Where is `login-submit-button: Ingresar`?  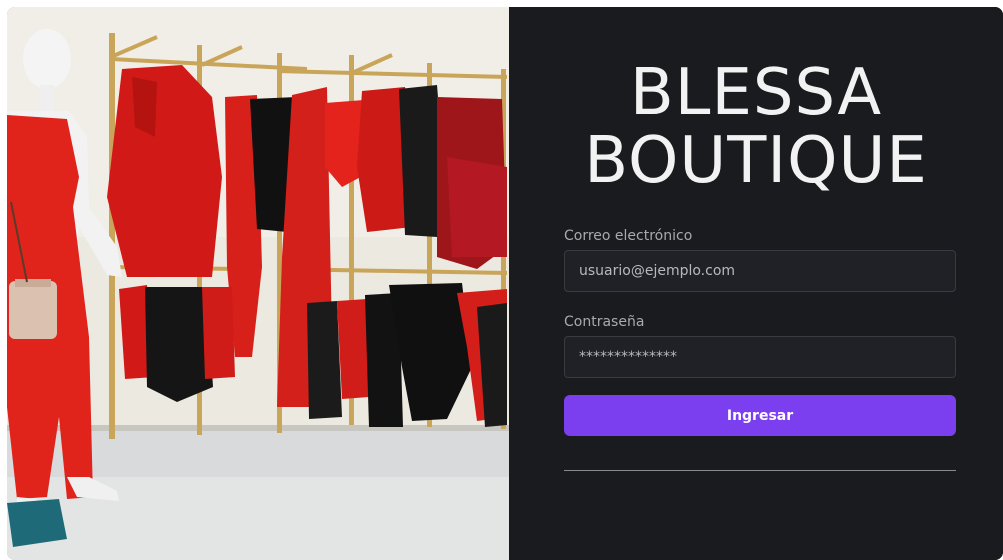 login-submit-button: Ingresar is located at coordinates (760, 415).